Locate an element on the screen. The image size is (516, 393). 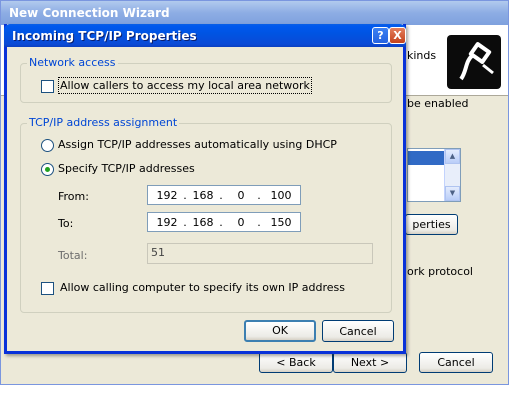
specify-label: Specify TCP/IP addresses is located at coordinates (126, 168).